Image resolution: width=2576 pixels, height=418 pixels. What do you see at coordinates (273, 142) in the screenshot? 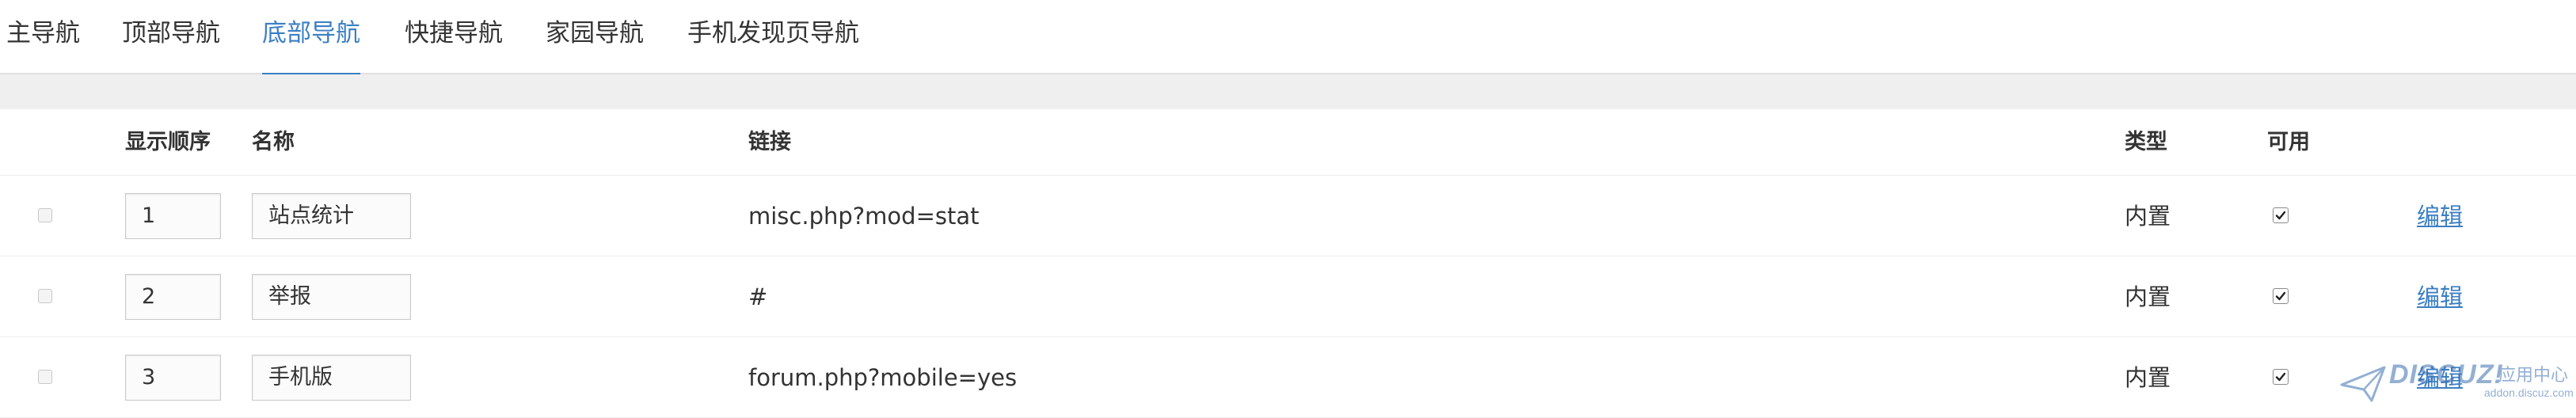
I see `header-name: 名称` at bounding box center [273, 142].